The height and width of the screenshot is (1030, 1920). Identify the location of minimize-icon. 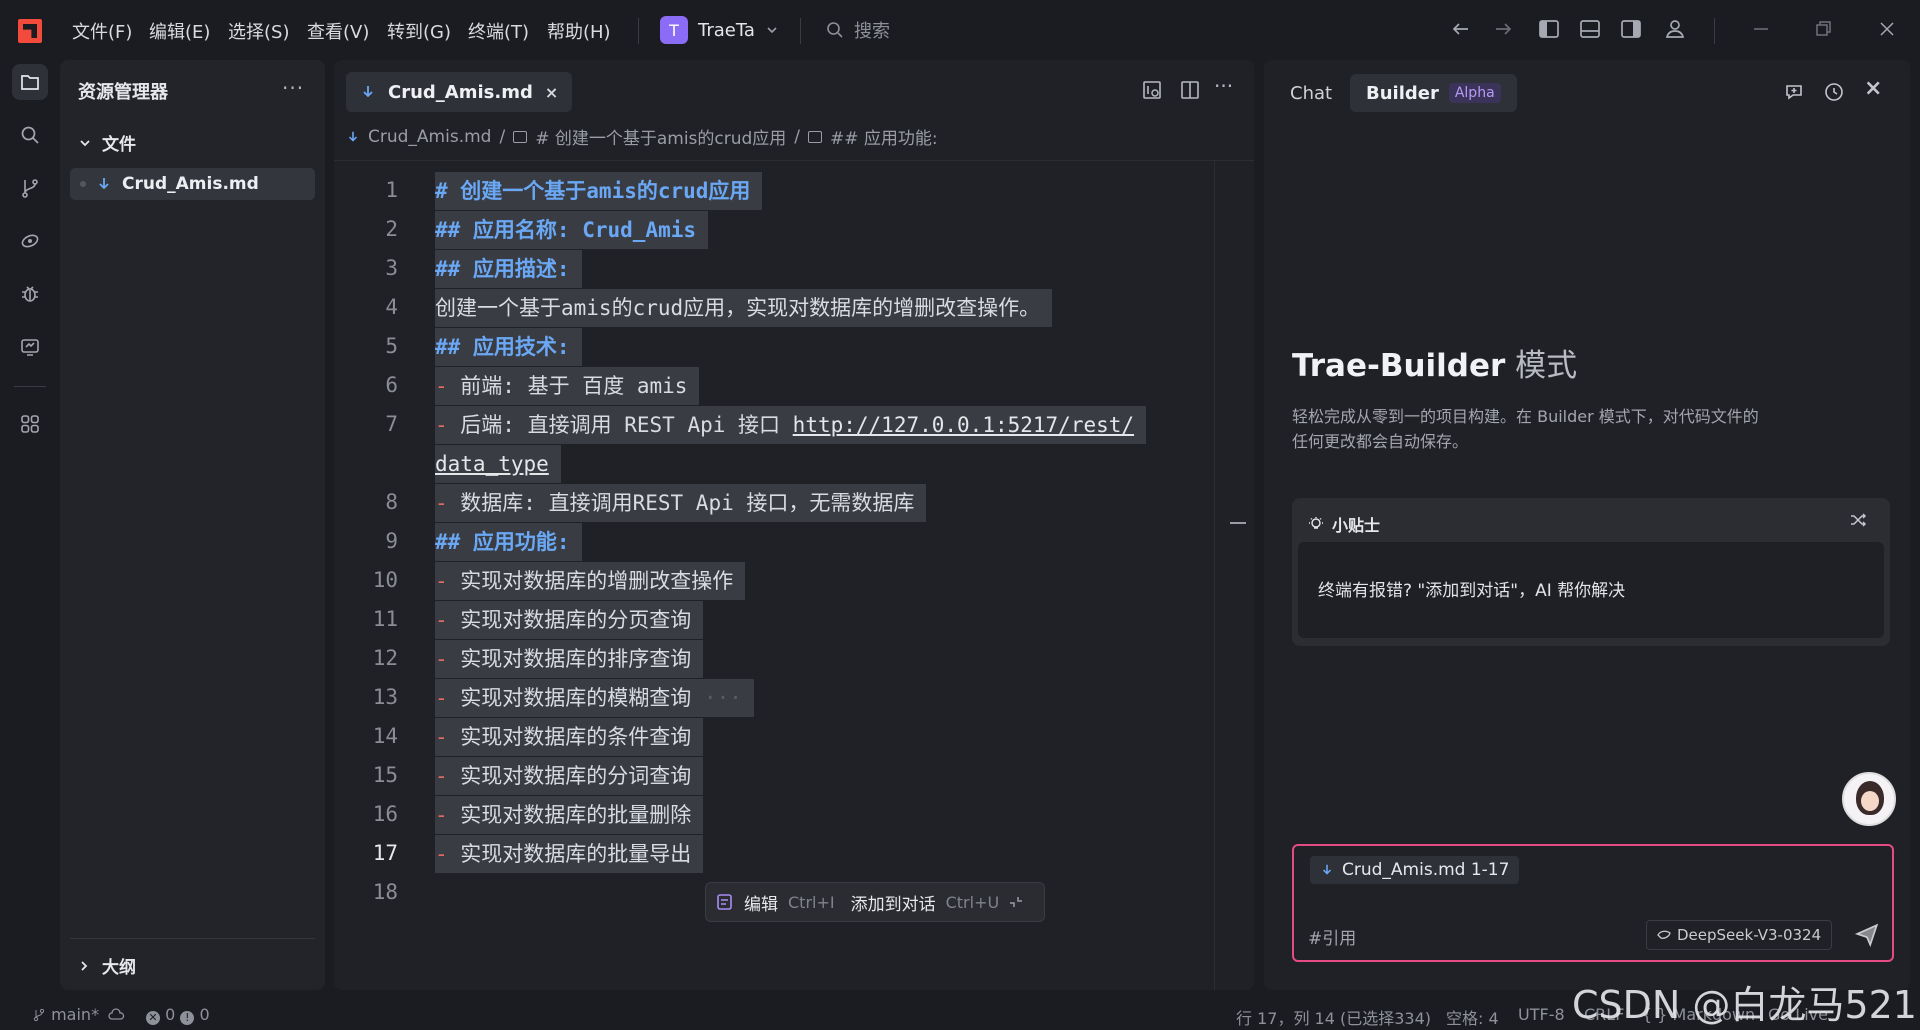
(1761, 29).